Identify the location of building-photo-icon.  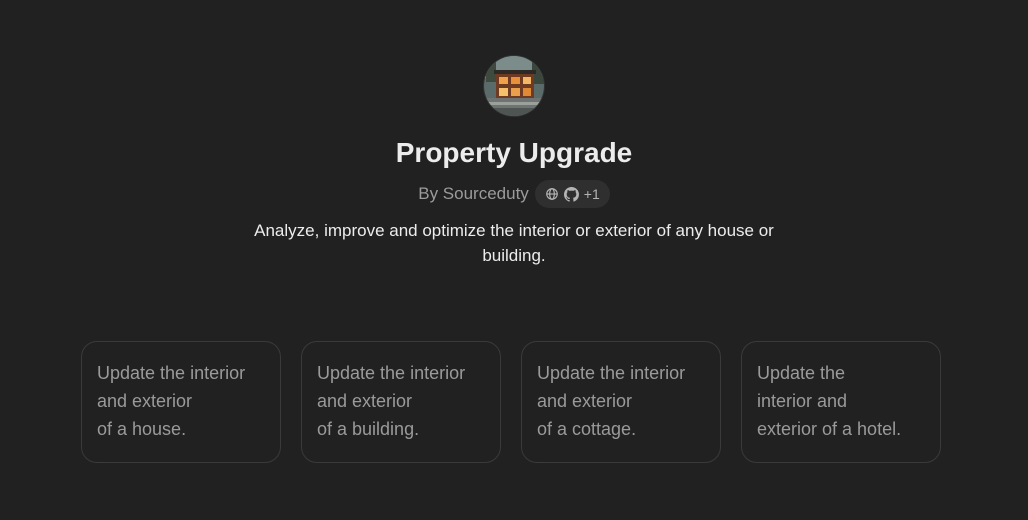
(514, 86).